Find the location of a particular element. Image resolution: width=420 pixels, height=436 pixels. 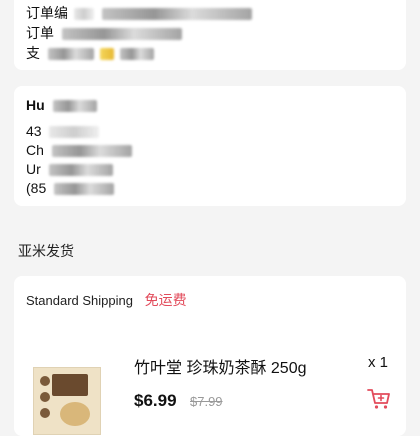

add-to-cart-icon is located at coordinates (378, 399).